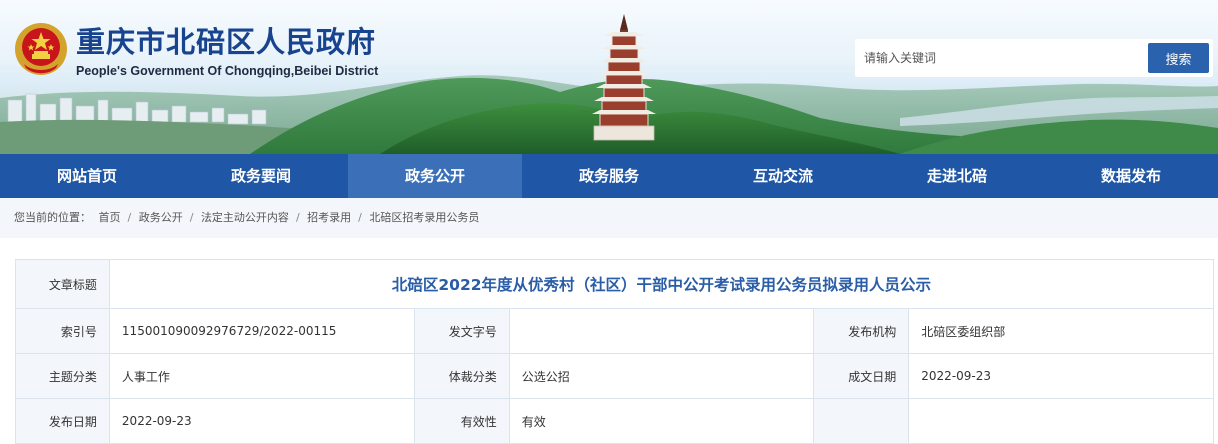 Image resolution: width=1218 pixels, height=444 pixels. I want to click on nav-item-news: 政务要闻, so click(261, 176).